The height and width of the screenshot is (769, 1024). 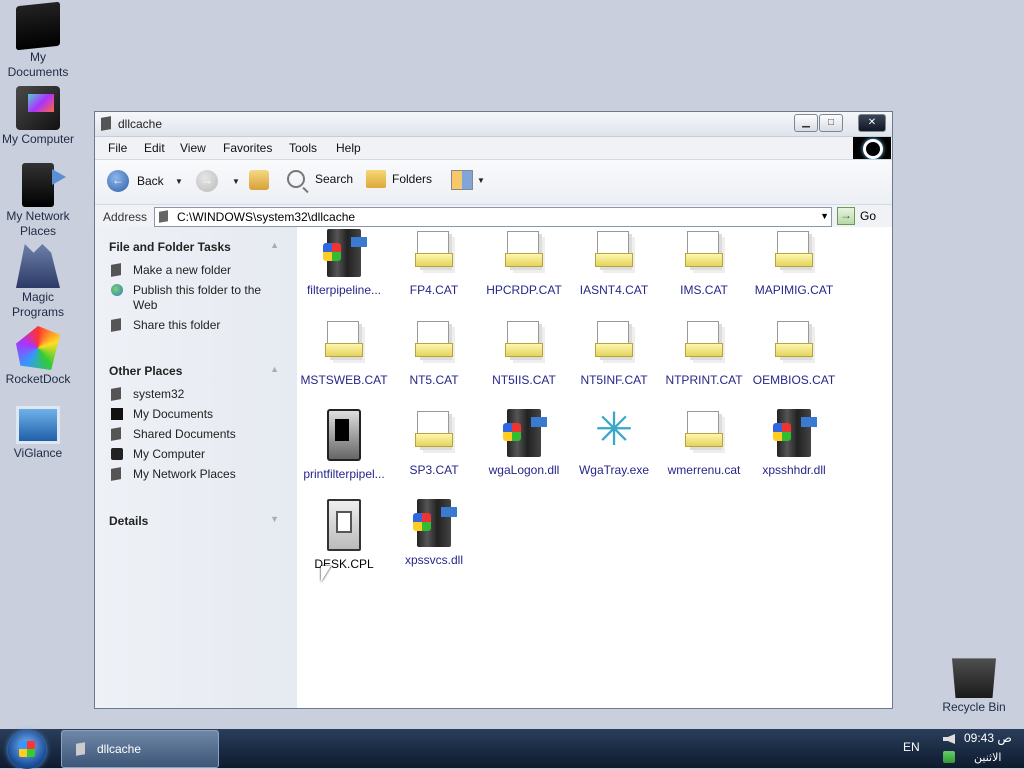 What do you see at coordinates (524, 263) in the screenshot?
I see `file-item: HPCRDP.CAT` at bounding box center [524, 263].